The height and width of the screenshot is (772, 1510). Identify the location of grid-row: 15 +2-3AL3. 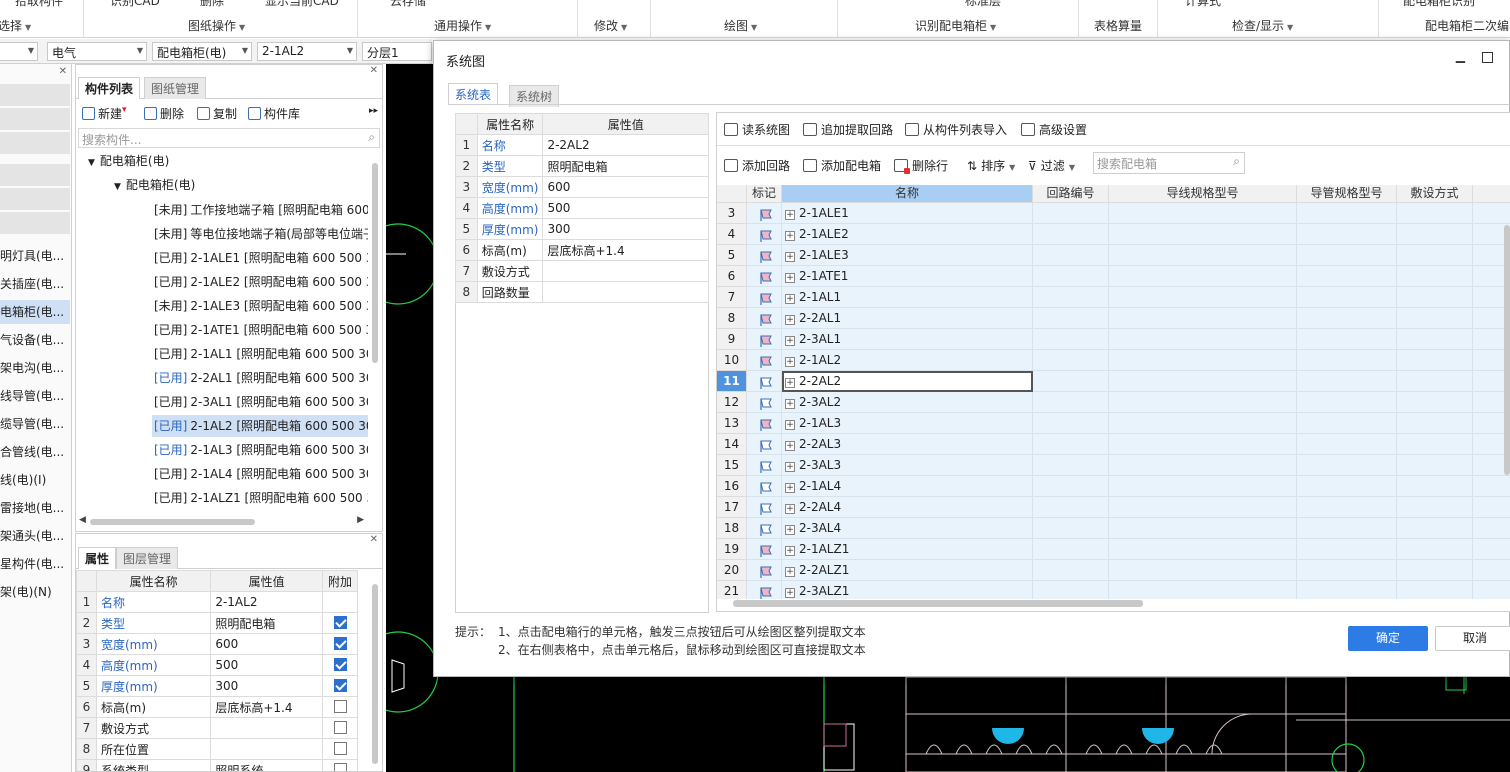
(1113, 465).